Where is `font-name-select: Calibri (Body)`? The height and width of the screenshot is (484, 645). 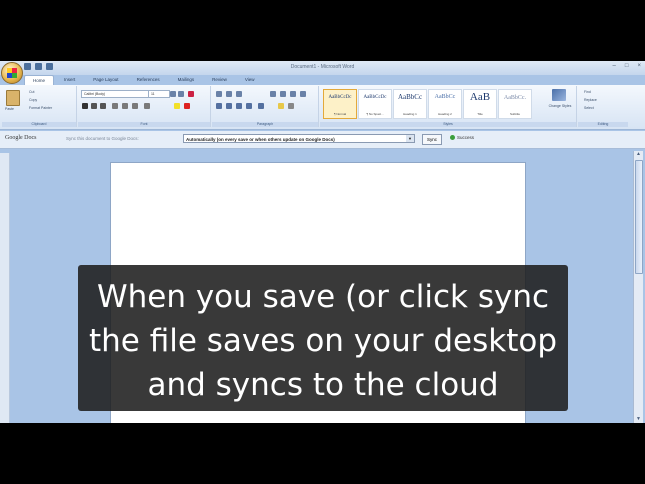
font-name-select: Calibri (Body) is located at coordinates (115, 94).